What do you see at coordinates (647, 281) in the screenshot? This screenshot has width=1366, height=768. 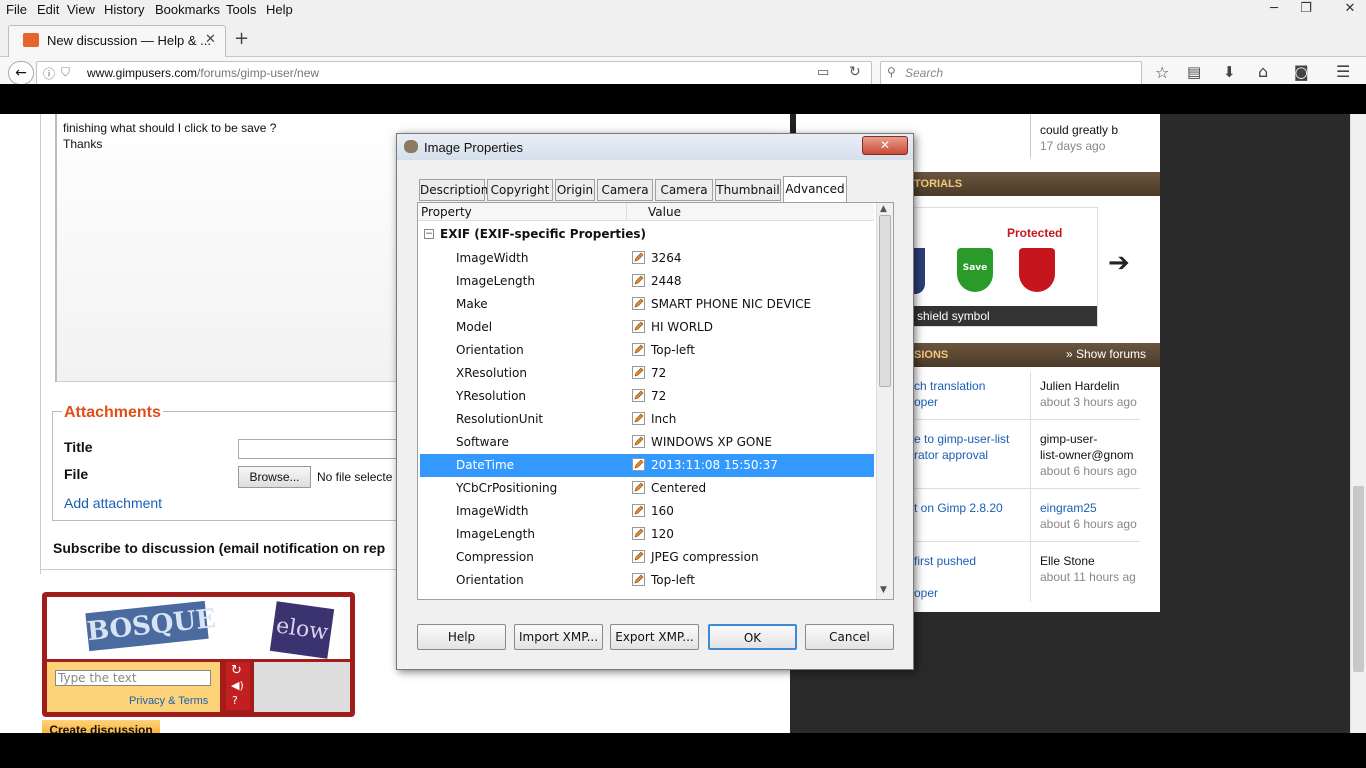 I see `property-row: ImageLength 2448` at bounding box center [647, 281].